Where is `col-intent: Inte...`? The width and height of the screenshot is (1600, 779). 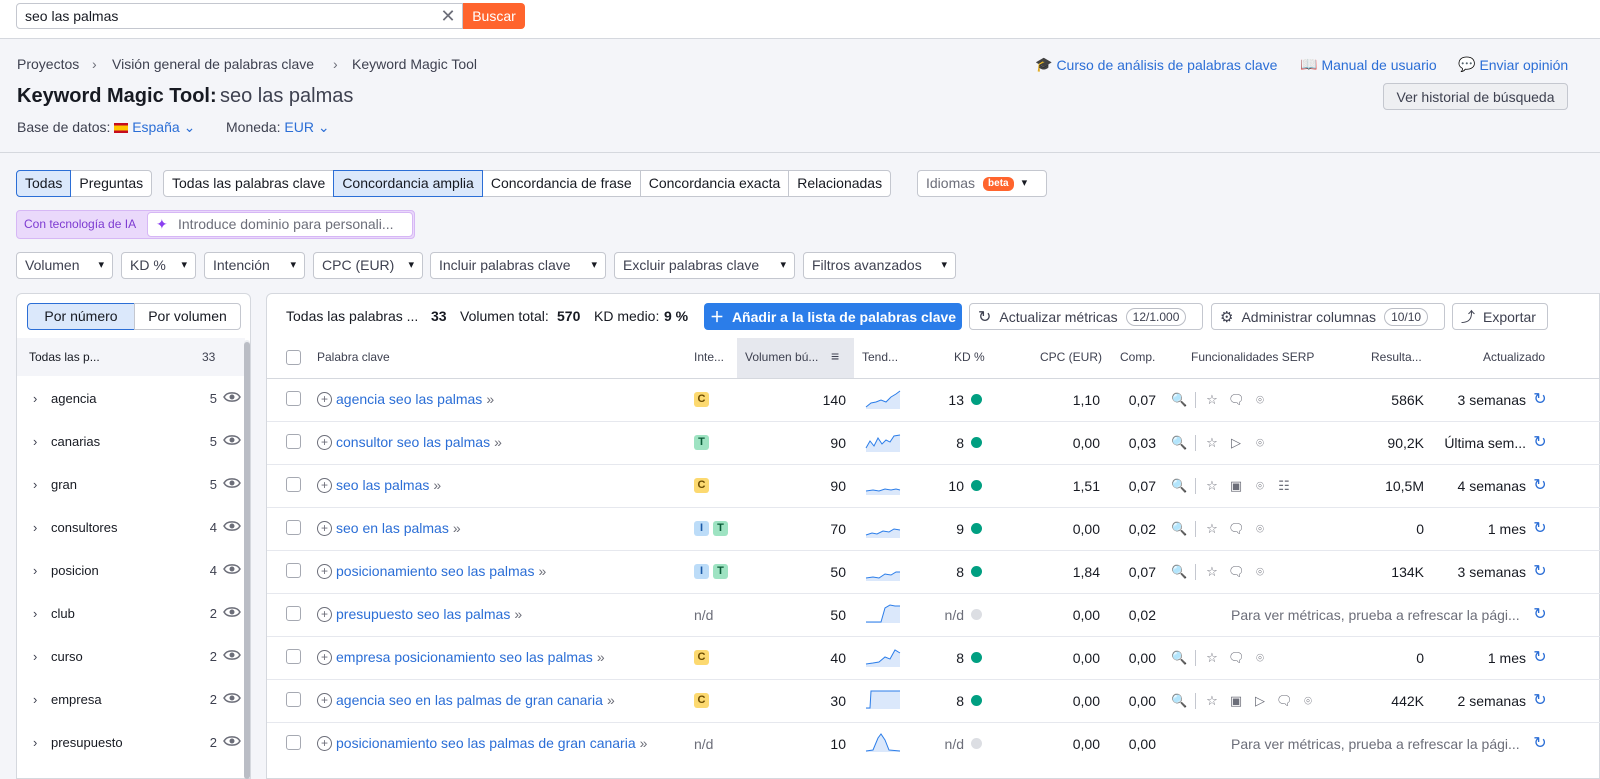 col-intent: Inte... is located at coordinates (709, 357).